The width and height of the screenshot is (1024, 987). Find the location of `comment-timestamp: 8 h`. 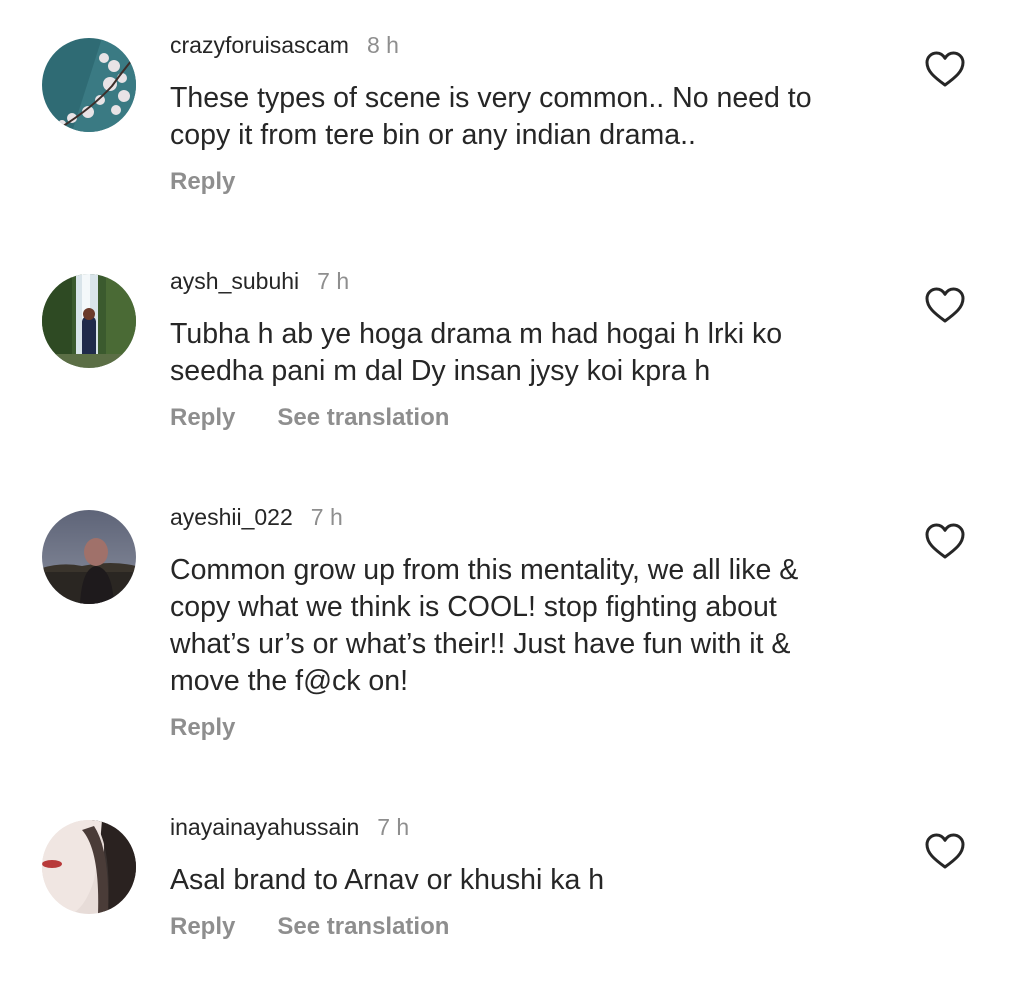

comment-timestamp: 8 h is located at coordinates (382, 45).